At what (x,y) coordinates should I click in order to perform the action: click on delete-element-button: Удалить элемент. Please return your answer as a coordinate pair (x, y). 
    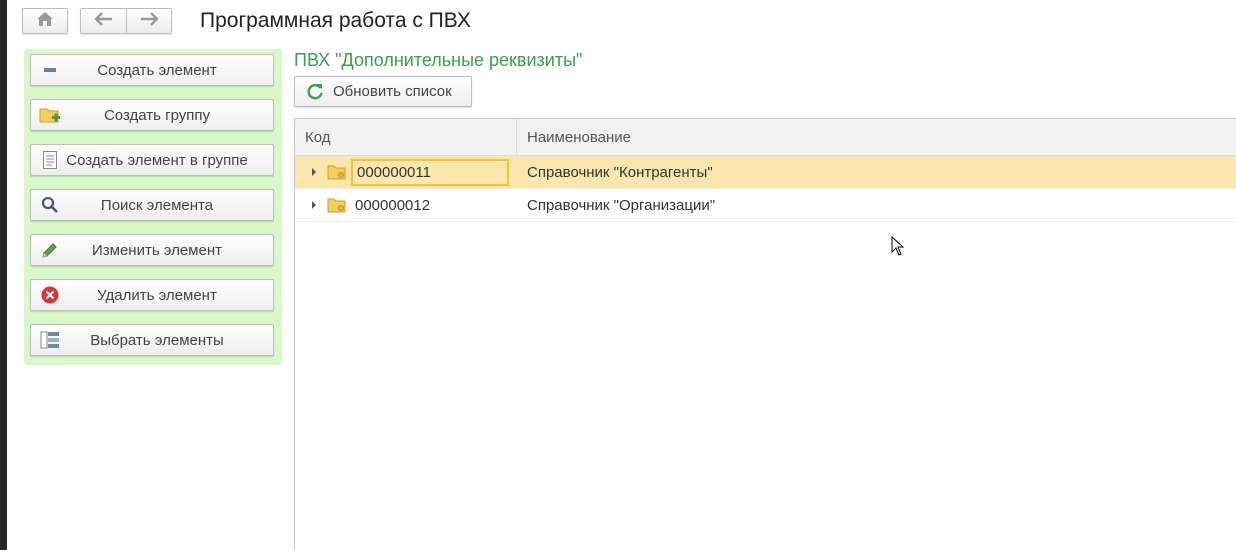
    Looking at the image, I should click on (152, 295).